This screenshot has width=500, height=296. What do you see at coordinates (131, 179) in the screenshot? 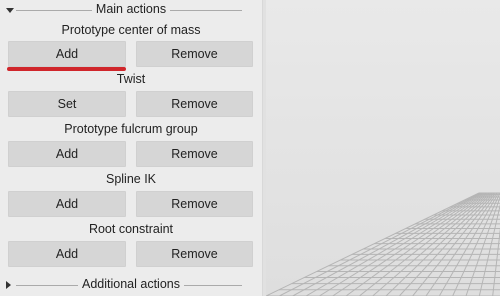
I see `group-label-spline-ik: Spline IK` at bounding box center [131, 179].